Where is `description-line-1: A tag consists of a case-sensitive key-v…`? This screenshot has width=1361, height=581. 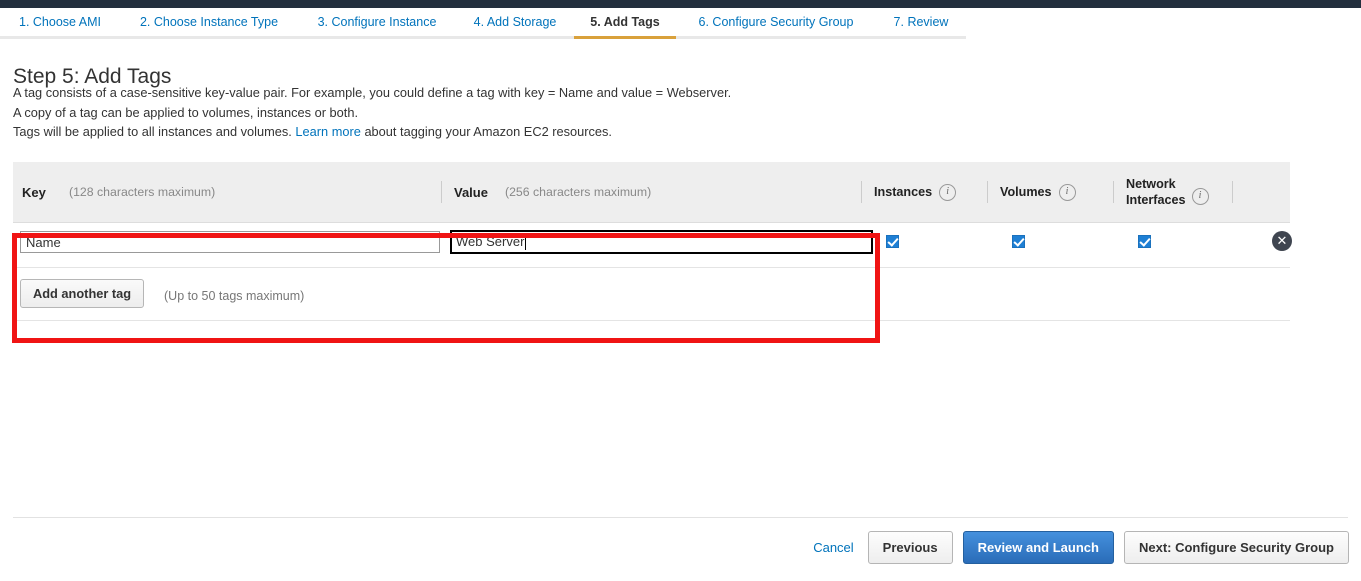 description-line-1: A tag consists of a case-sensitive key-v… is located at coordinates (372, 92).